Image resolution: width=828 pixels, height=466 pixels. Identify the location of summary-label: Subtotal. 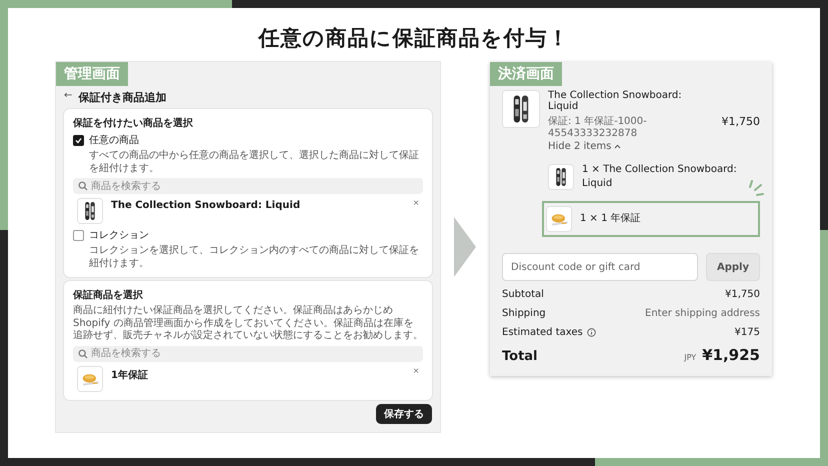
(523, 294).